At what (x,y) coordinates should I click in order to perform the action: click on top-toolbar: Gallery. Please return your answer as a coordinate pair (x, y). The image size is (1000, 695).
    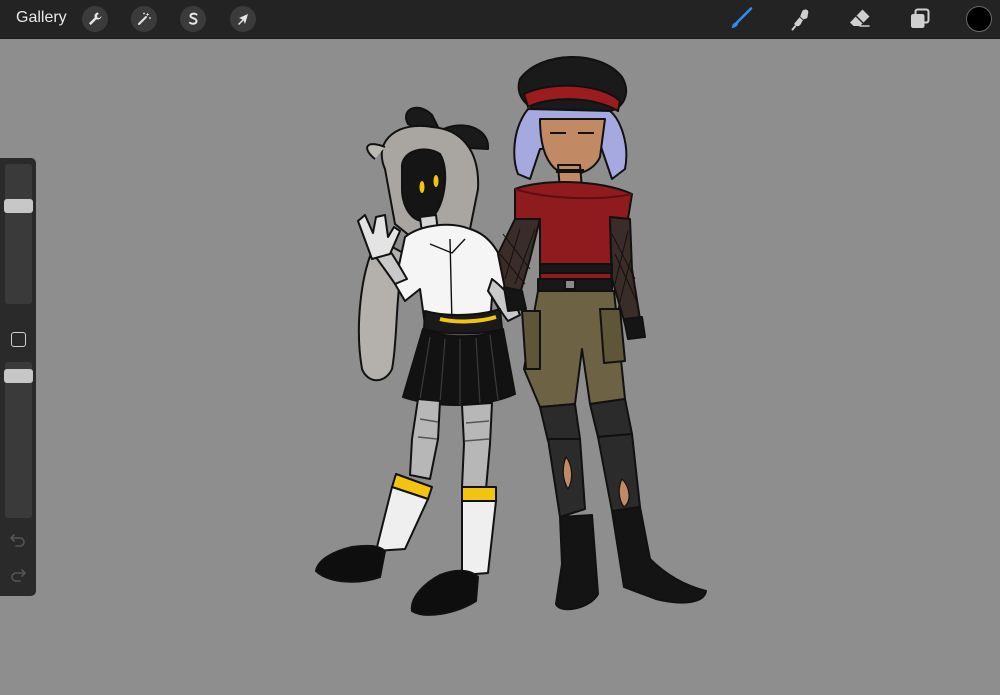
    Looking at the image, I should click on (500, 19).